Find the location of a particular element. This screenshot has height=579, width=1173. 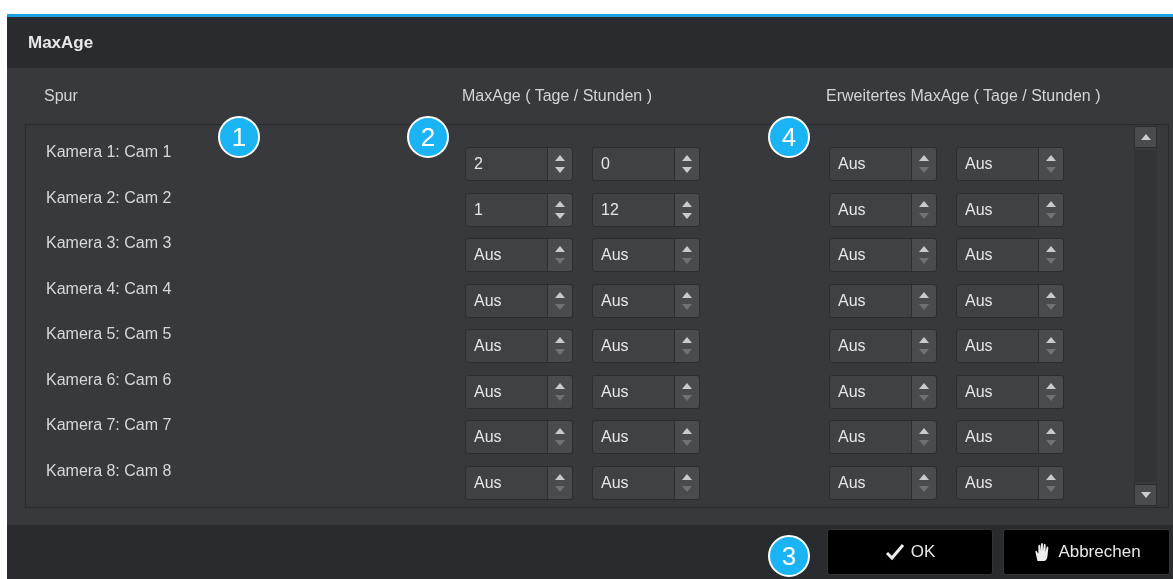

ok-button: OK is located at coordinates (910, 552).